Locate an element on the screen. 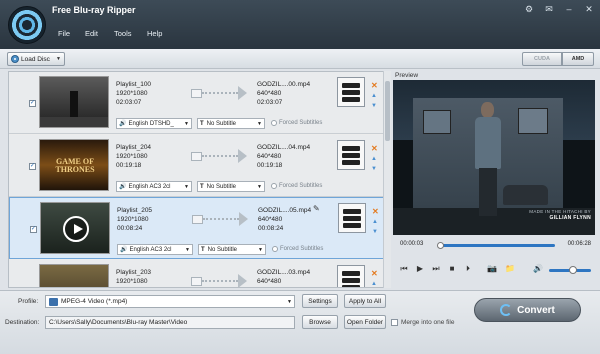  audio-track-select: 🔊 English DTSHD_ ▼ is located at coordinates (154, 123).